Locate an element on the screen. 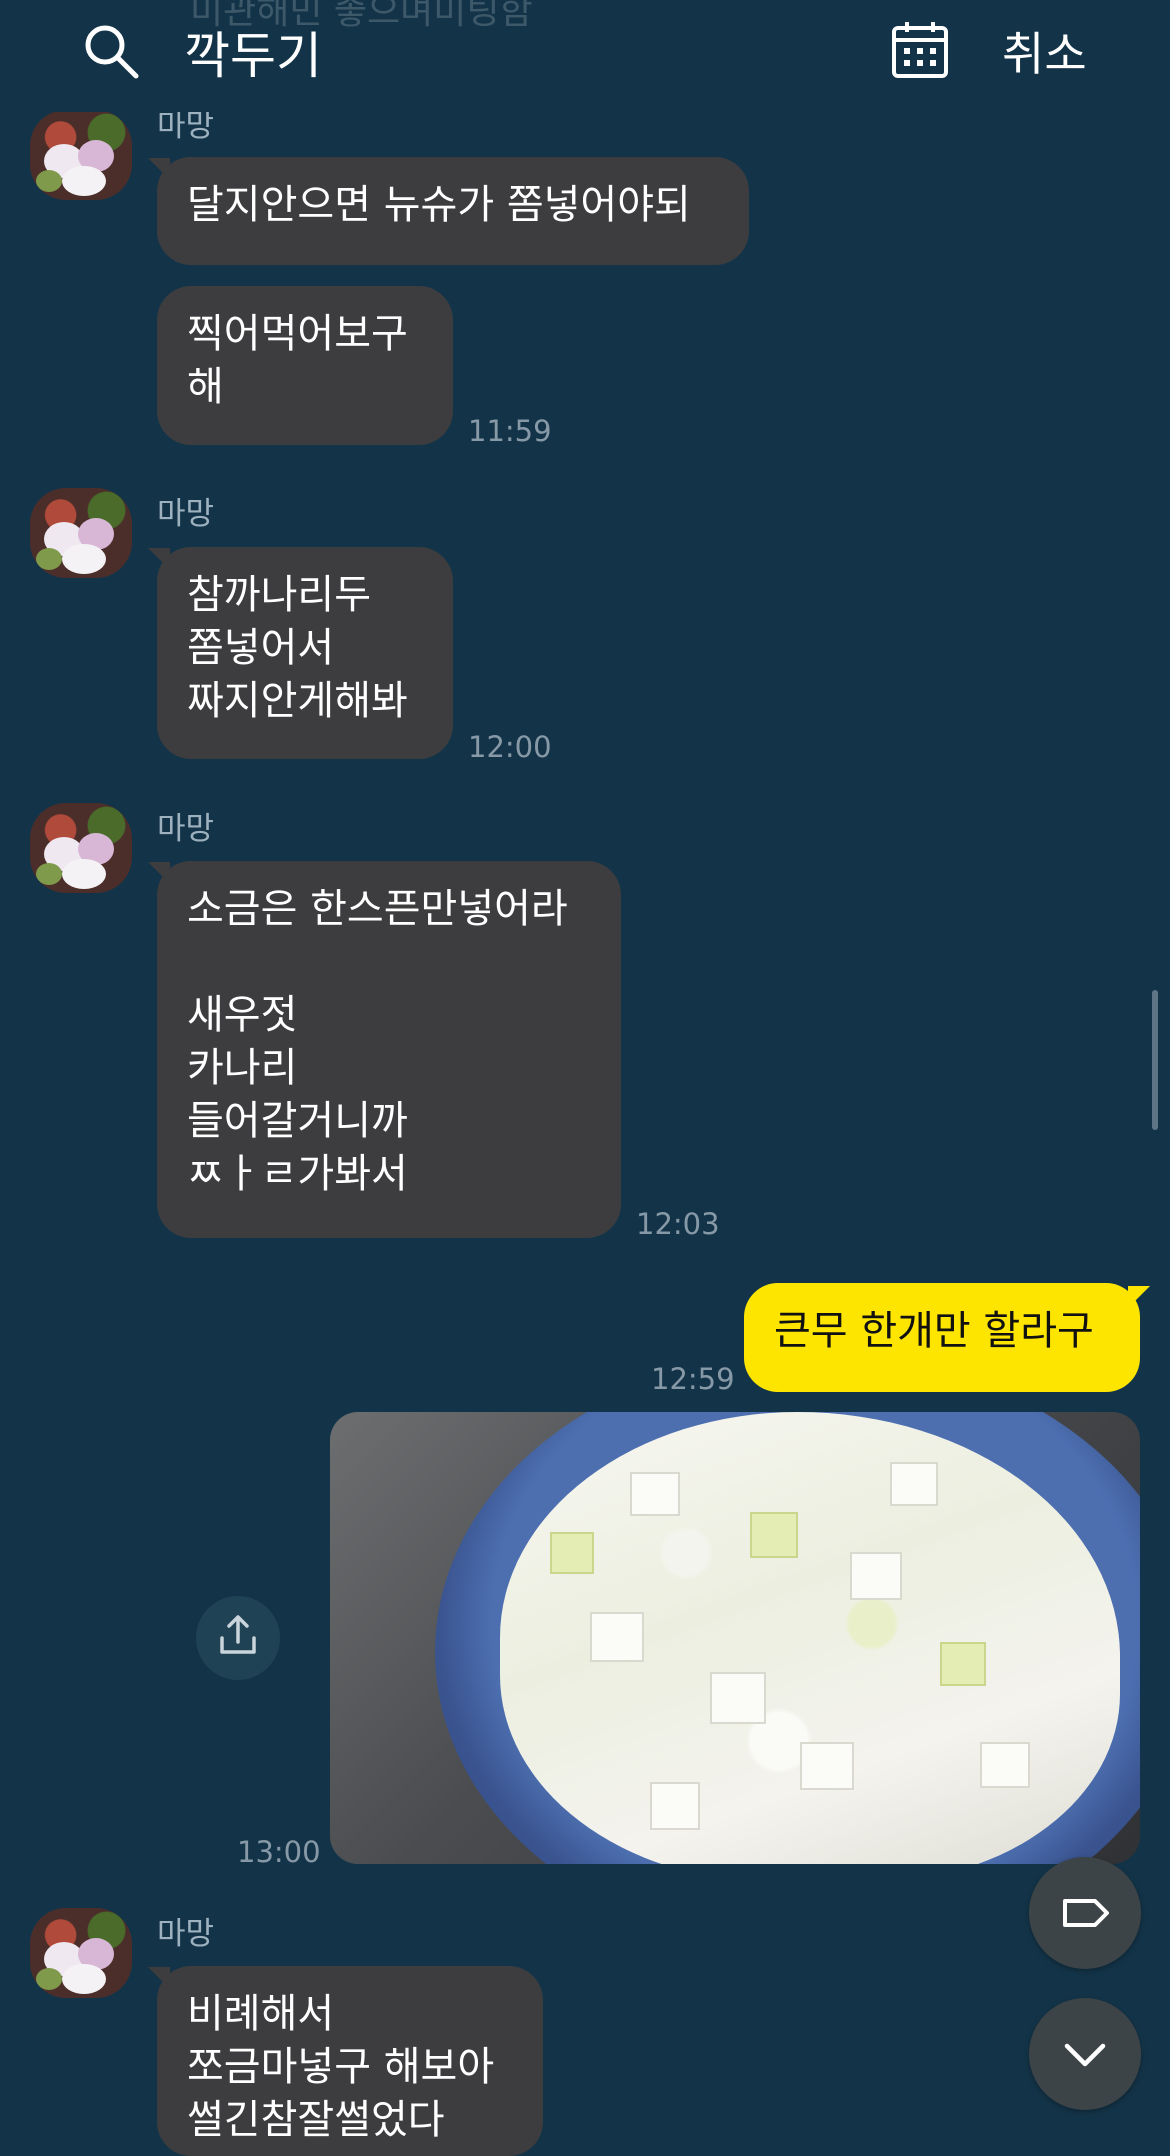 The image size is (1170, 2156). bubble-tail is located at coordinates (1139, 1297).